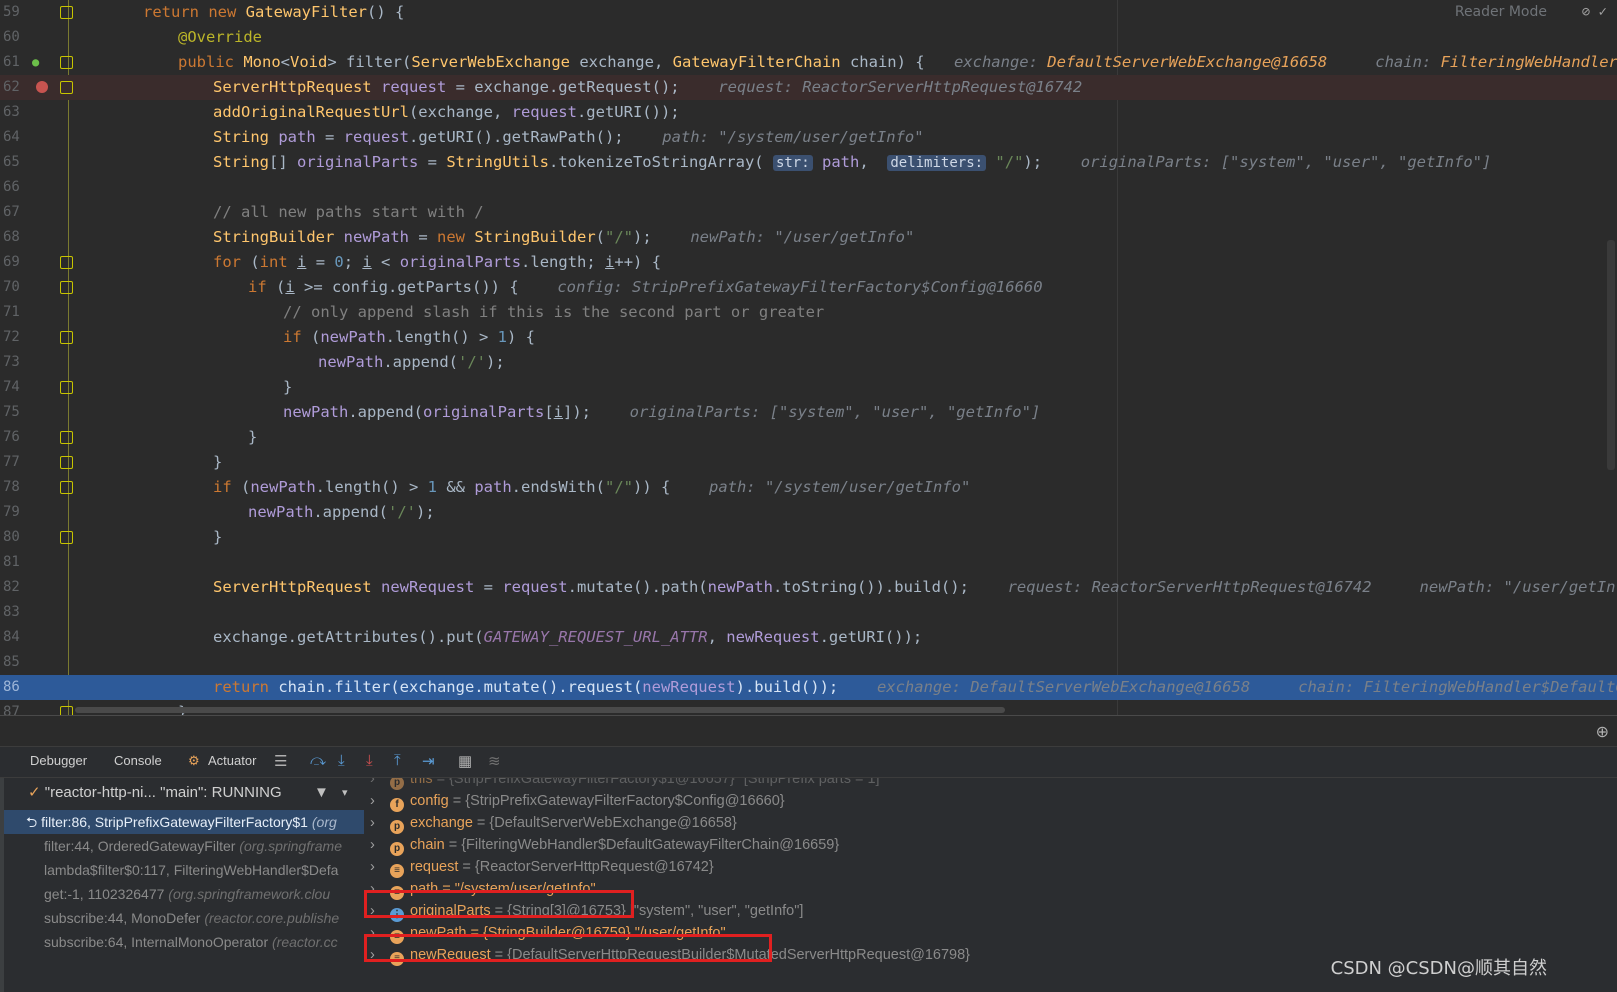 The height and width of the screenshot is (992, 1617). Describe the element at coordinates (808, 462) in the screenshot. I see `code-line: 77}` at that location.